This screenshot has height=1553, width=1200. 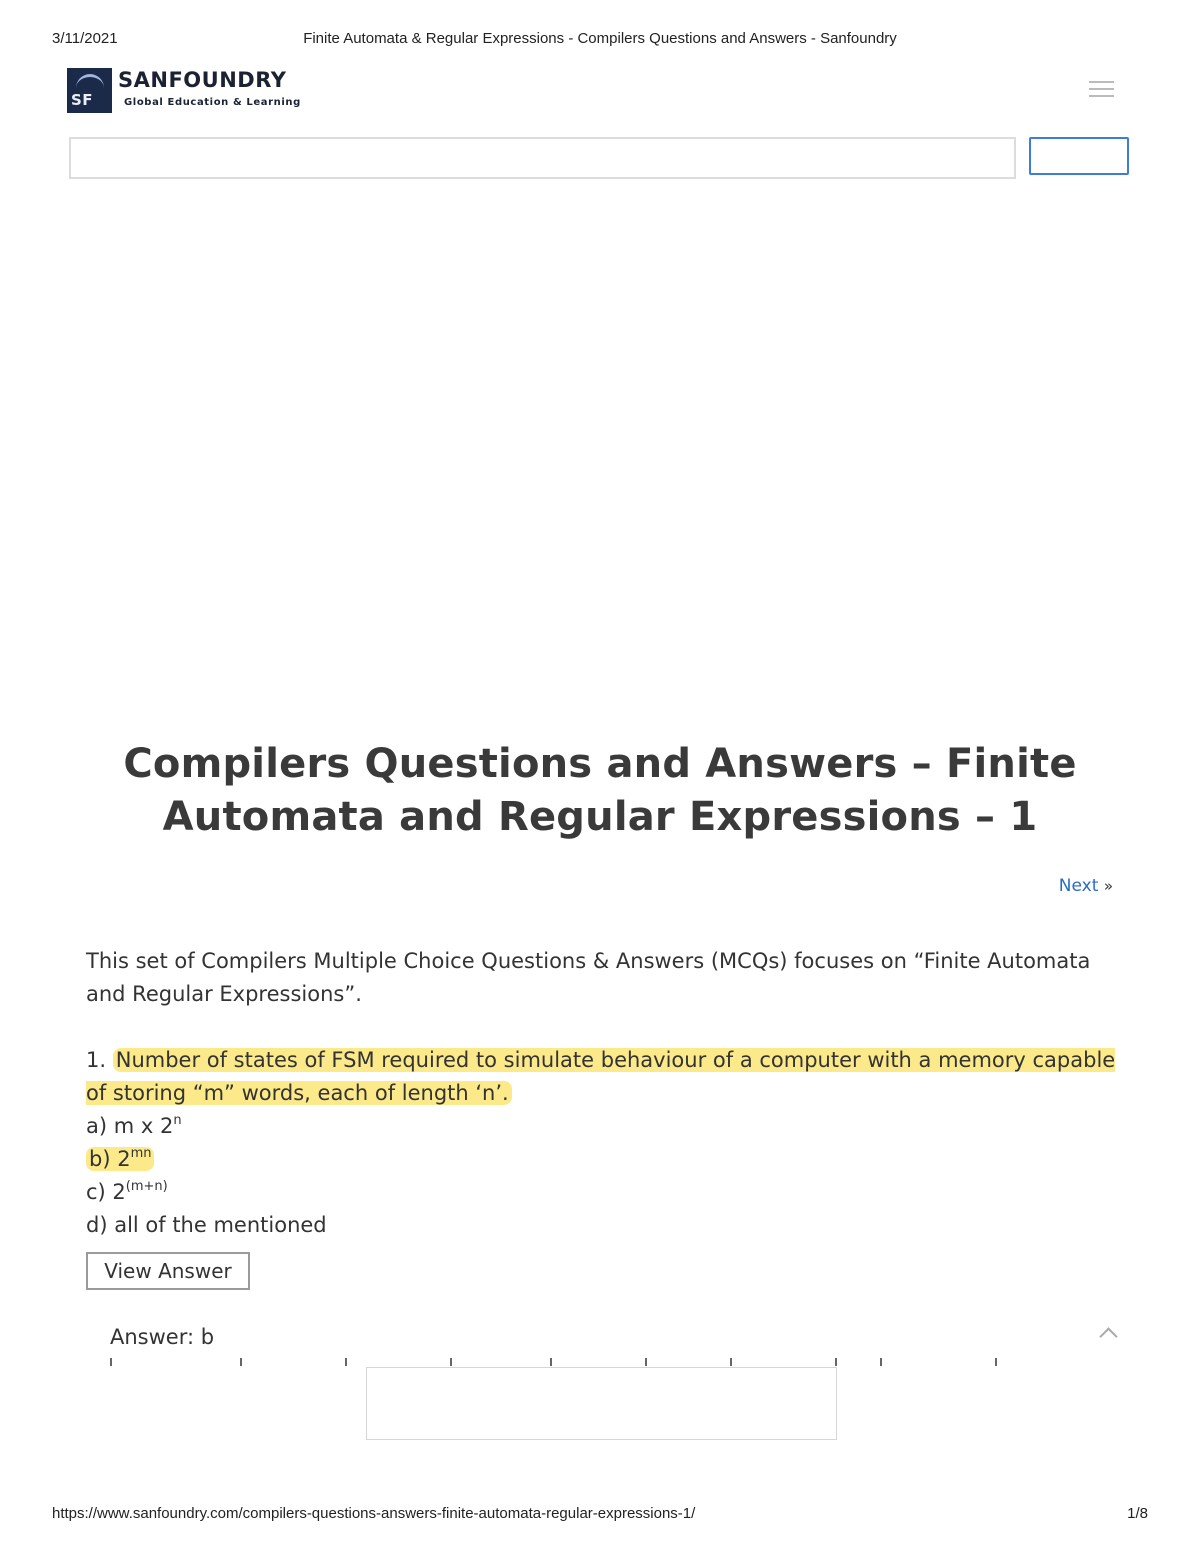 I want to click on next-link-label: Next, so click(x=1078, y=886).